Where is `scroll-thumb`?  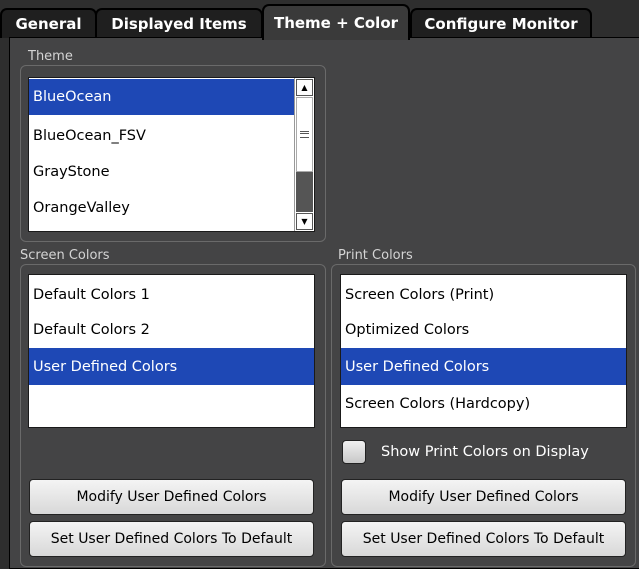
scroll-thumb is located at coordinates (304, 134).